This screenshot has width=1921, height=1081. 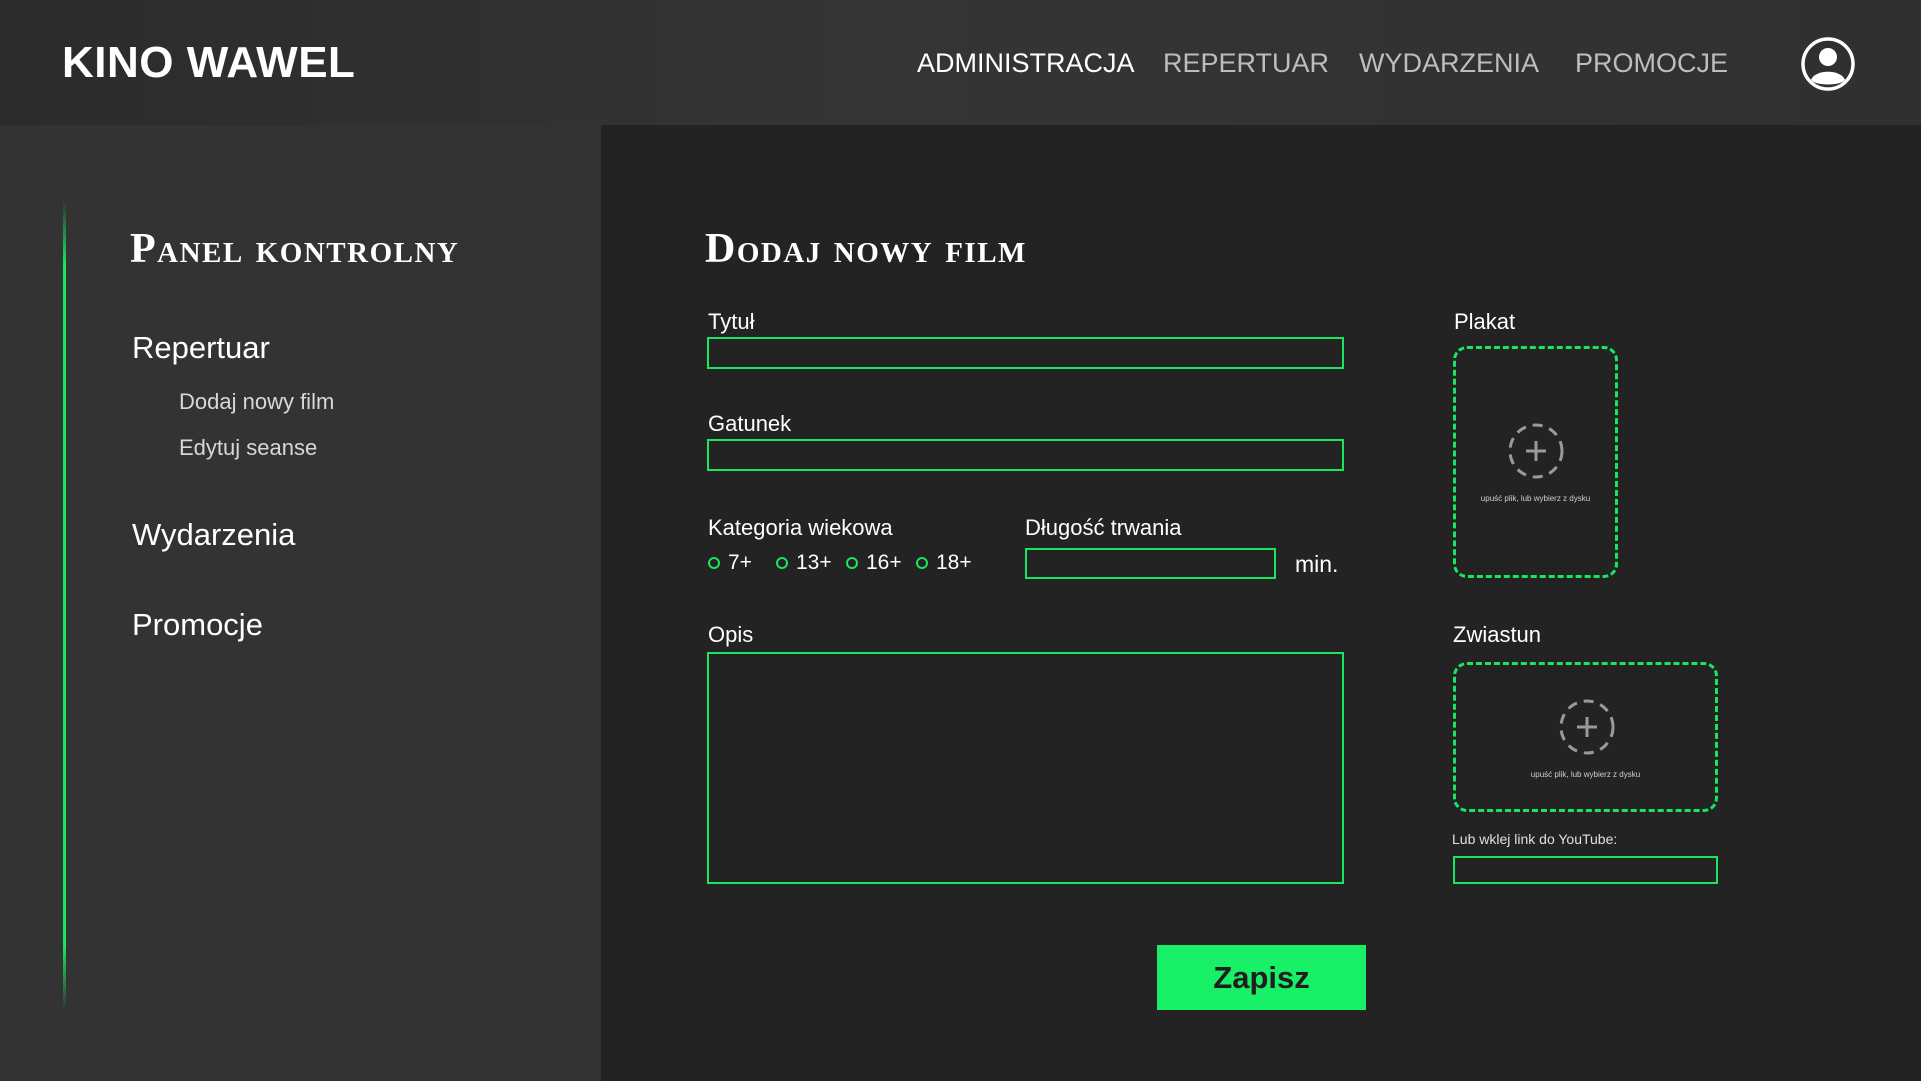 I want to click on save-button: Zapisz, so click(x=1261, y=977).